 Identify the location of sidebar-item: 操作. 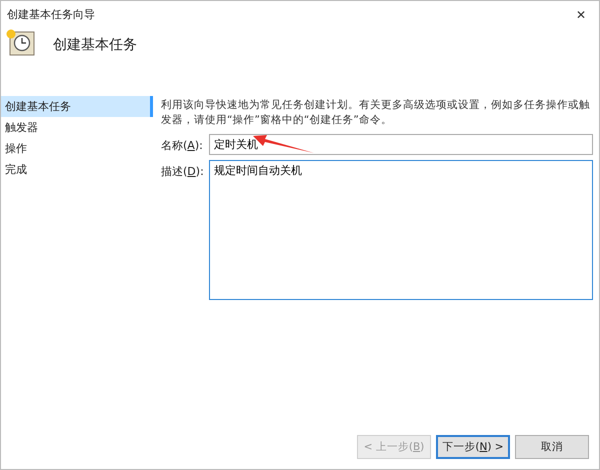
(77, 148).